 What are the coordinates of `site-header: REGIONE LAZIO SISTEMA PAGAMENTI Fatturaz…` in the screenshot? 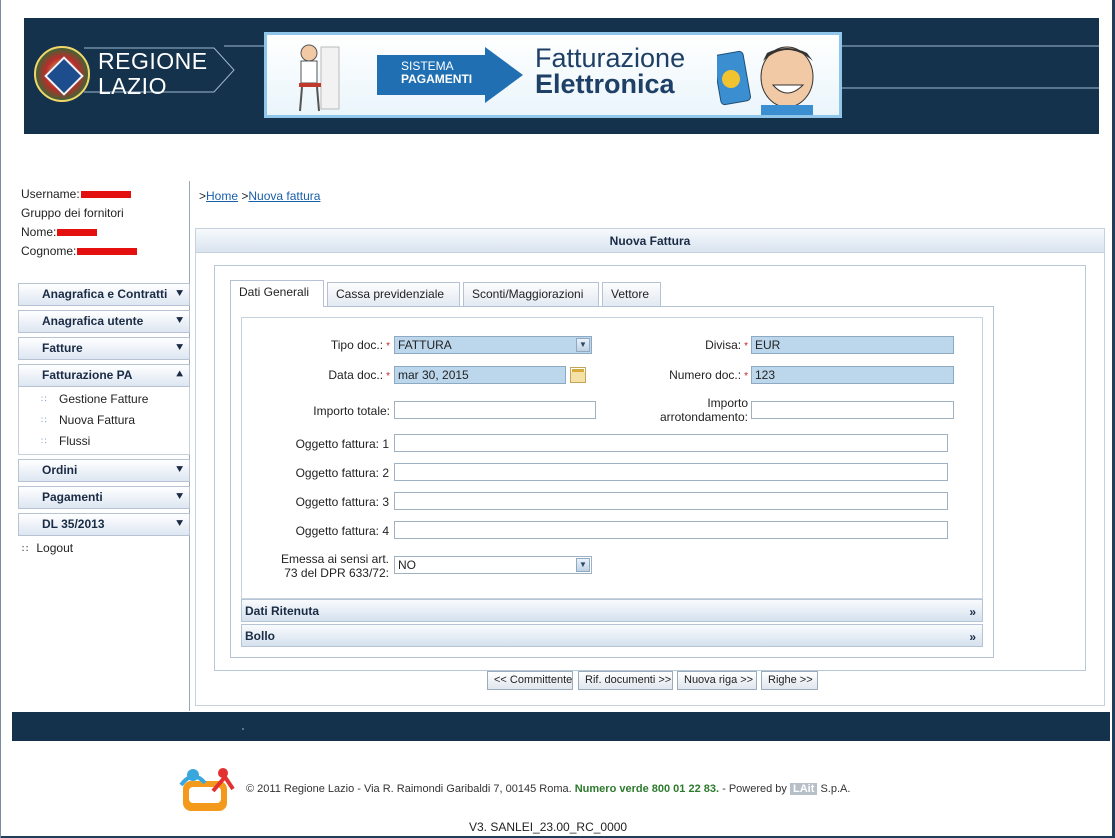 It's located at (561, 76).